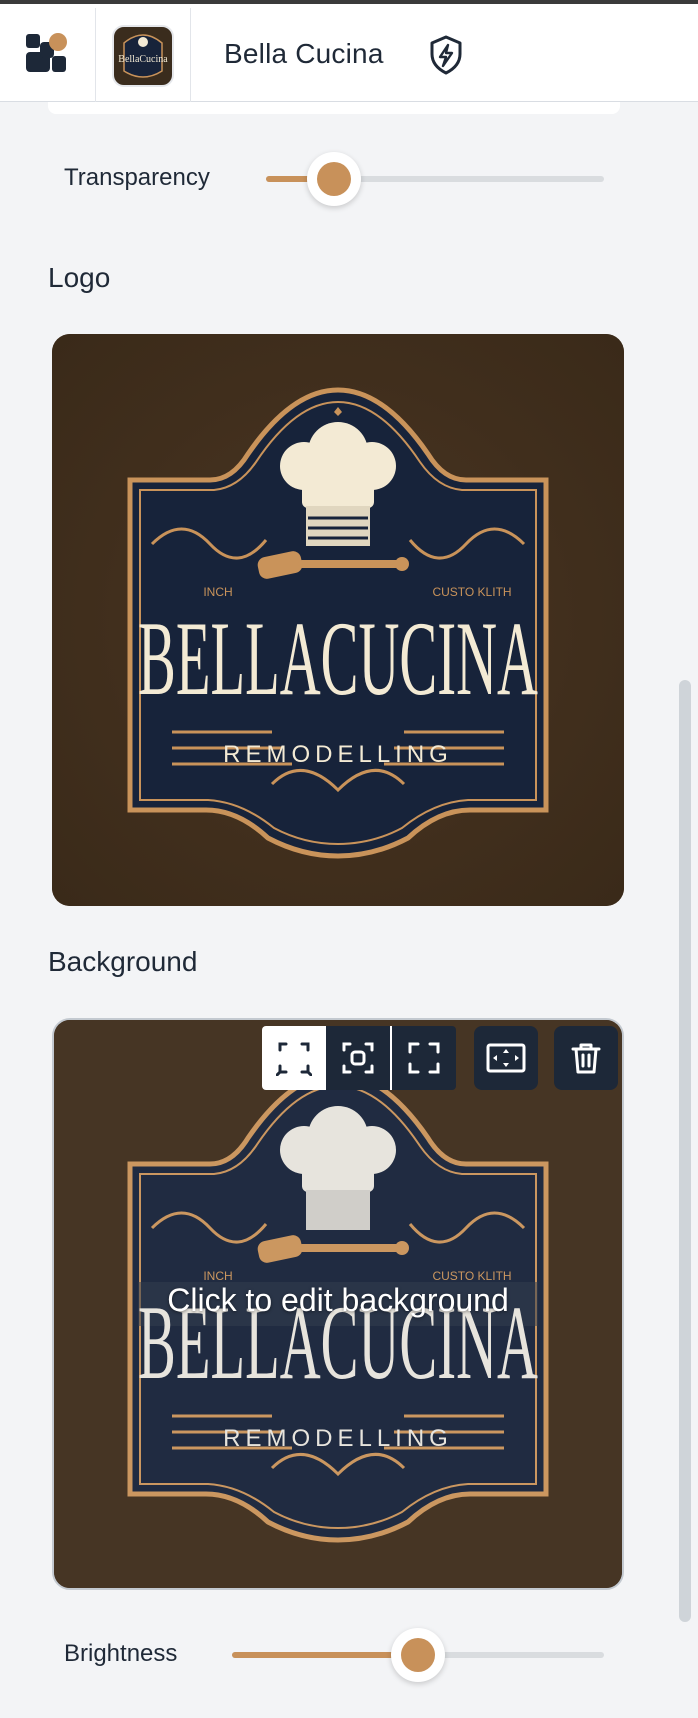 This screenshot has height=1718, width=698. I want to click on expand-button, so click(424, 1058).